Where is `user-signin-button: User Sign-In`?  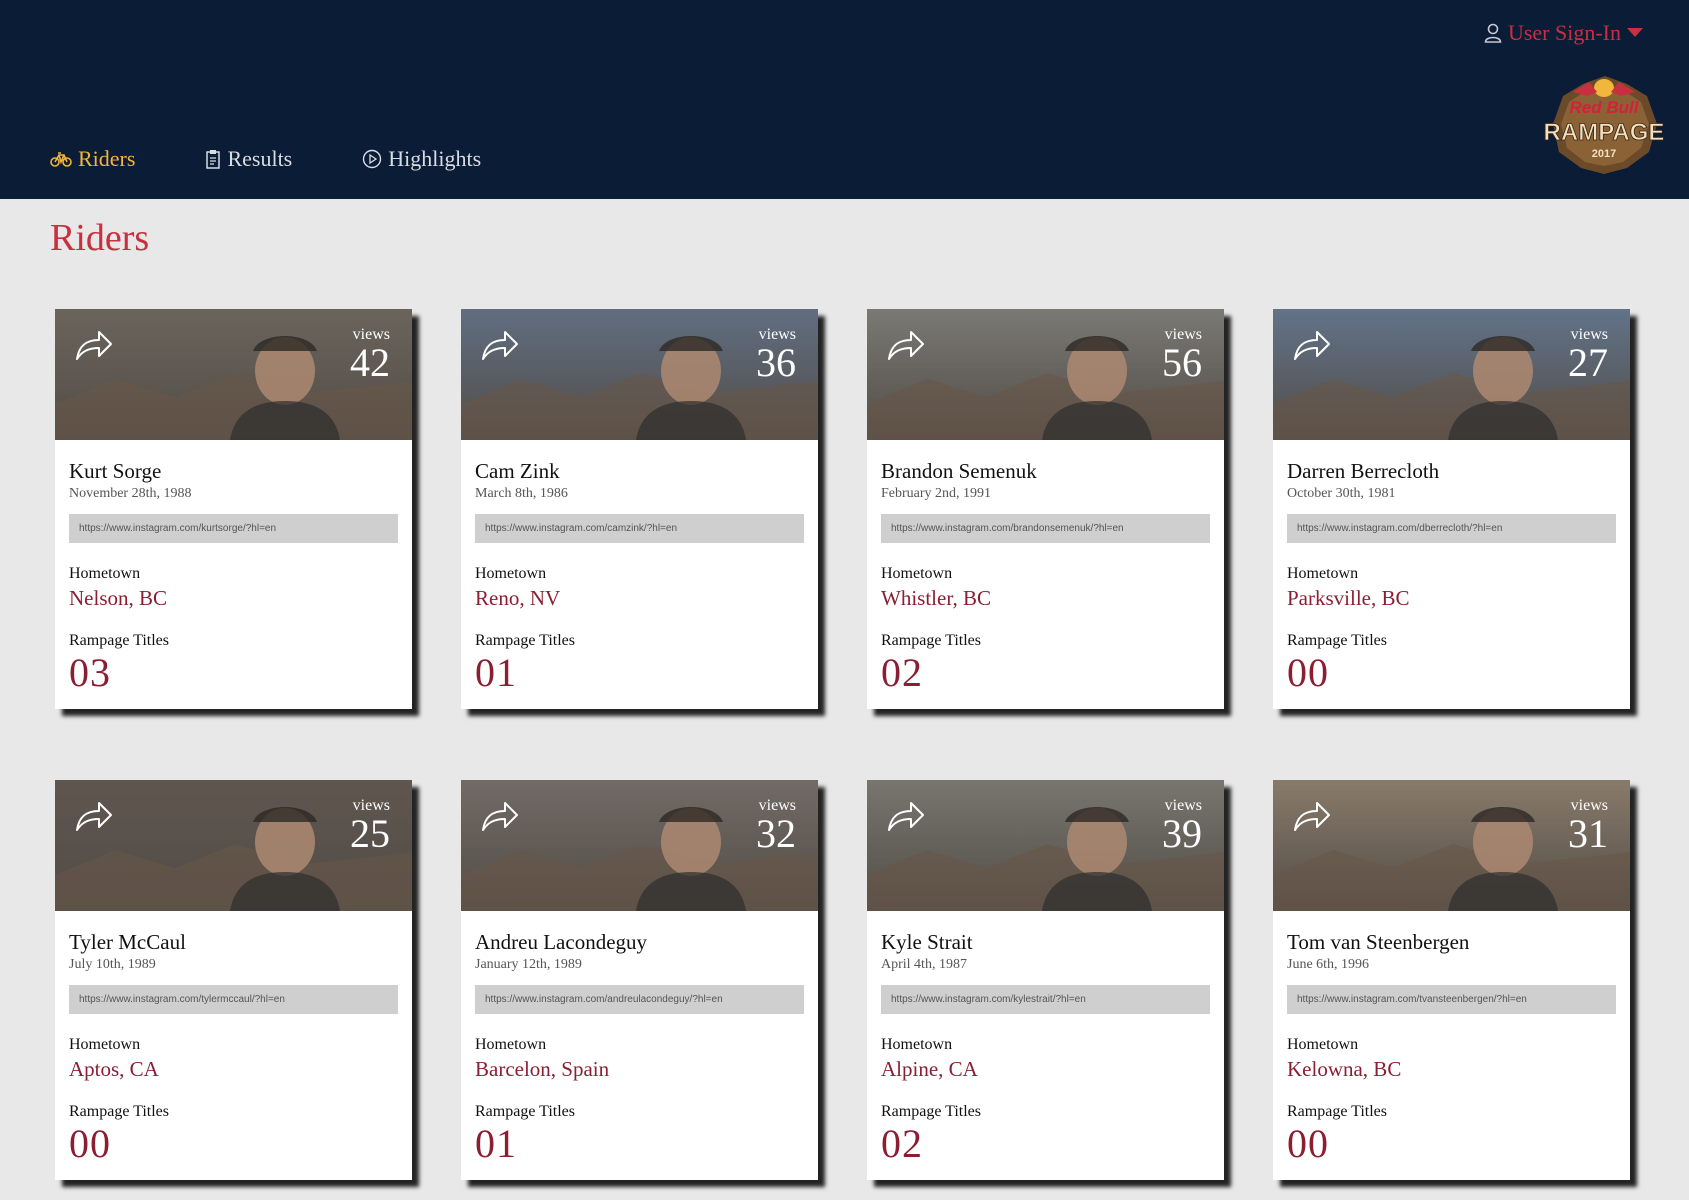
user-signin-button: User Sign-In is located at coordinates (1563, 33).